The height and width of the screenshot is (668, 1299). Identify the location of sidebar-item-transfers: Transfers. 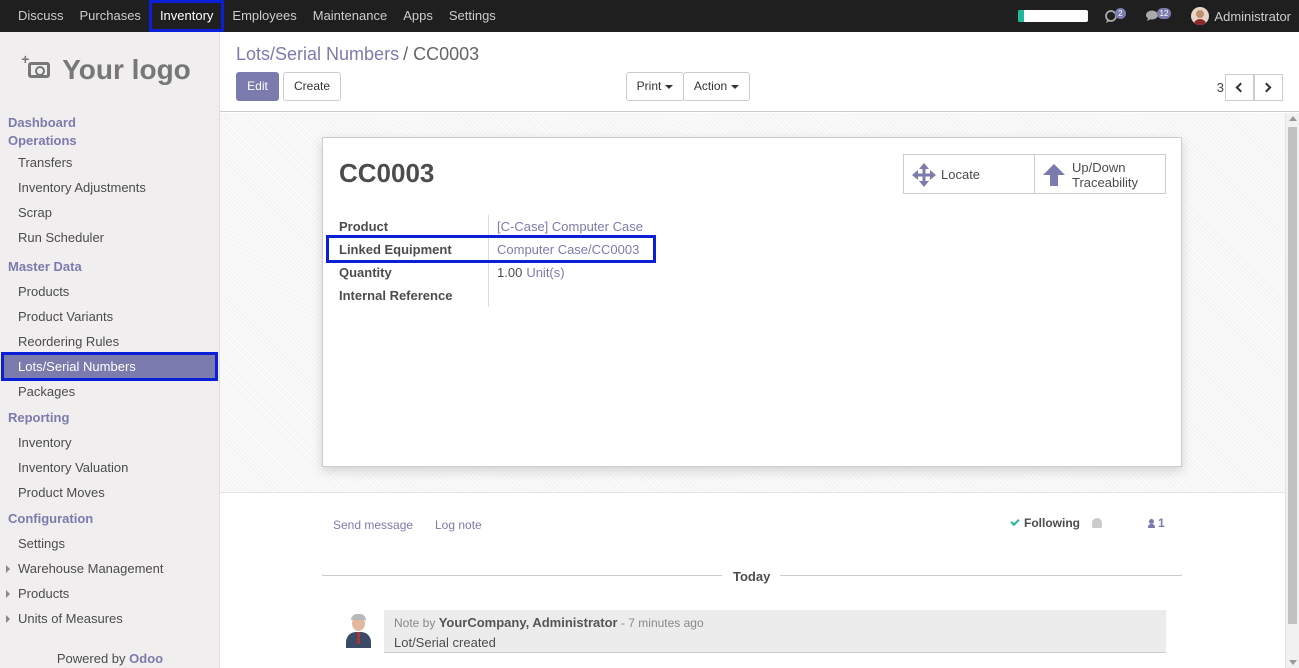
(109, 162).